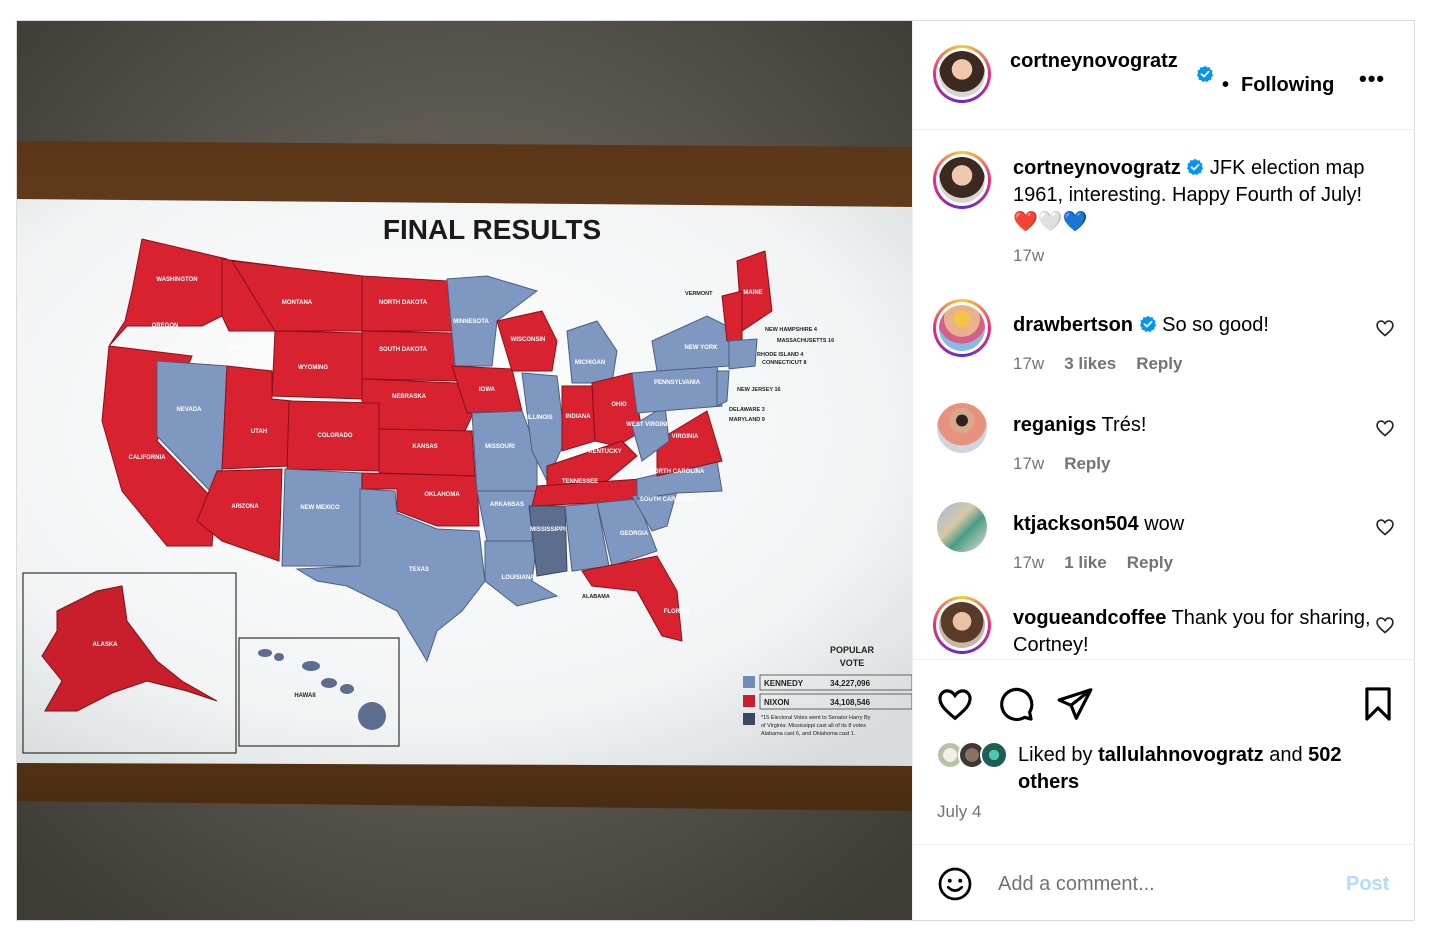 The width and height of the screenshot is (1436, 940). What do you see at coordinates (619, 405) in the screenshot?
I see `svg-text: OHIO` at bounding box center [619, 405].